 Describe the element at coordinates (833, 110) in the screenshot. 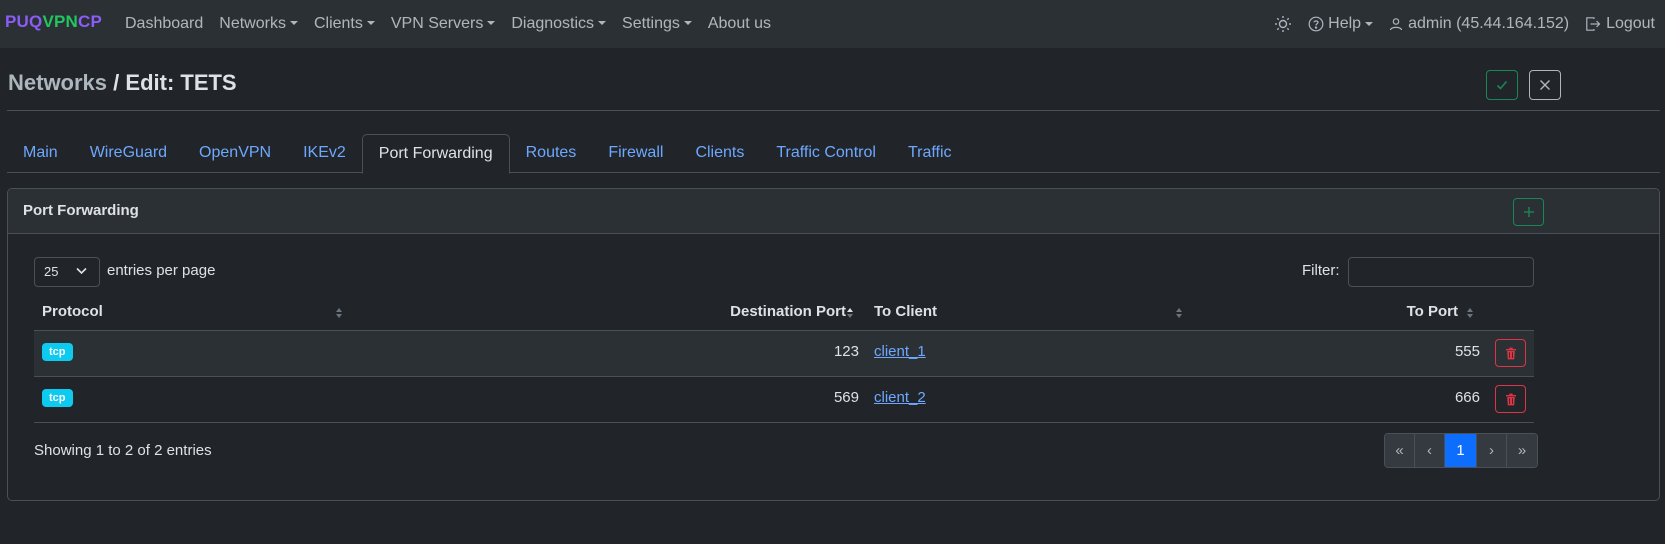

I see `header-divider` at that location.